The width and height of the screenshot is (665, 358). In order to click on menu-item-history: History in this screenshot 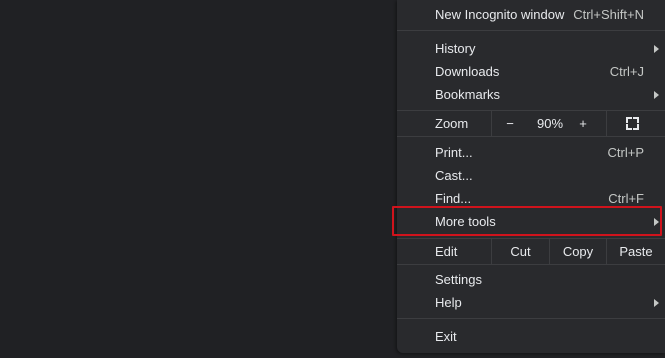, I will do `click(531, 48)`.